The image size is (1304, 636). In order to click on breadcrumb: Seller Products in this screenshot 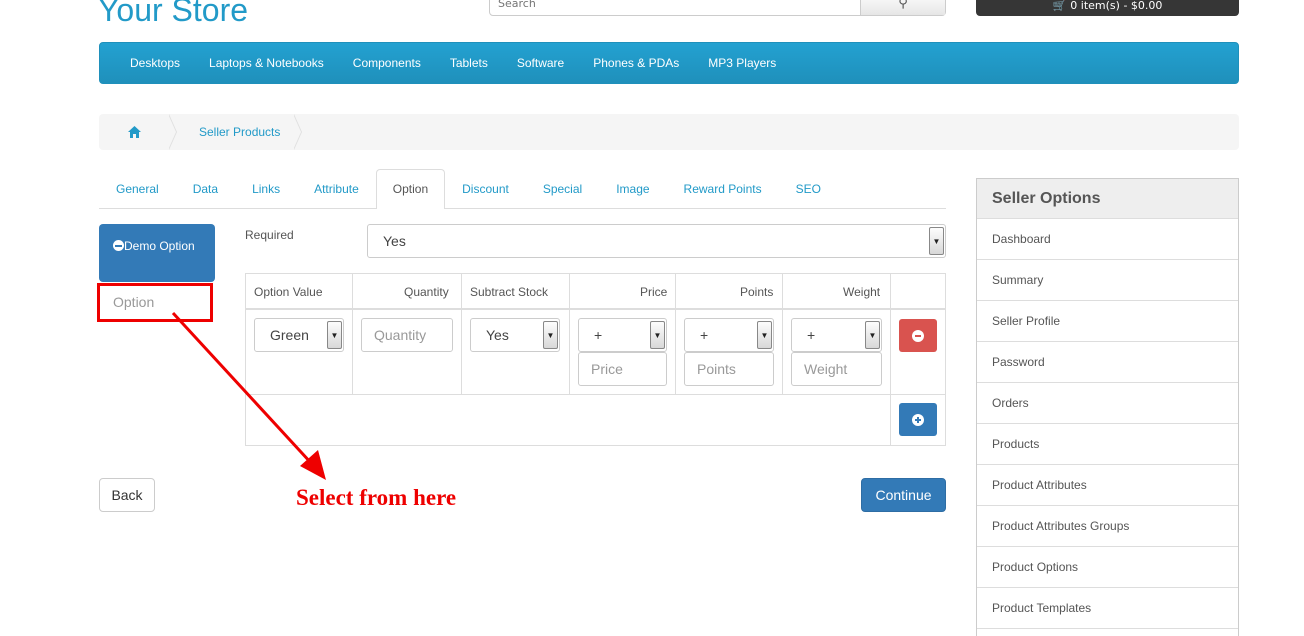, I will do `click(669, 132)`.